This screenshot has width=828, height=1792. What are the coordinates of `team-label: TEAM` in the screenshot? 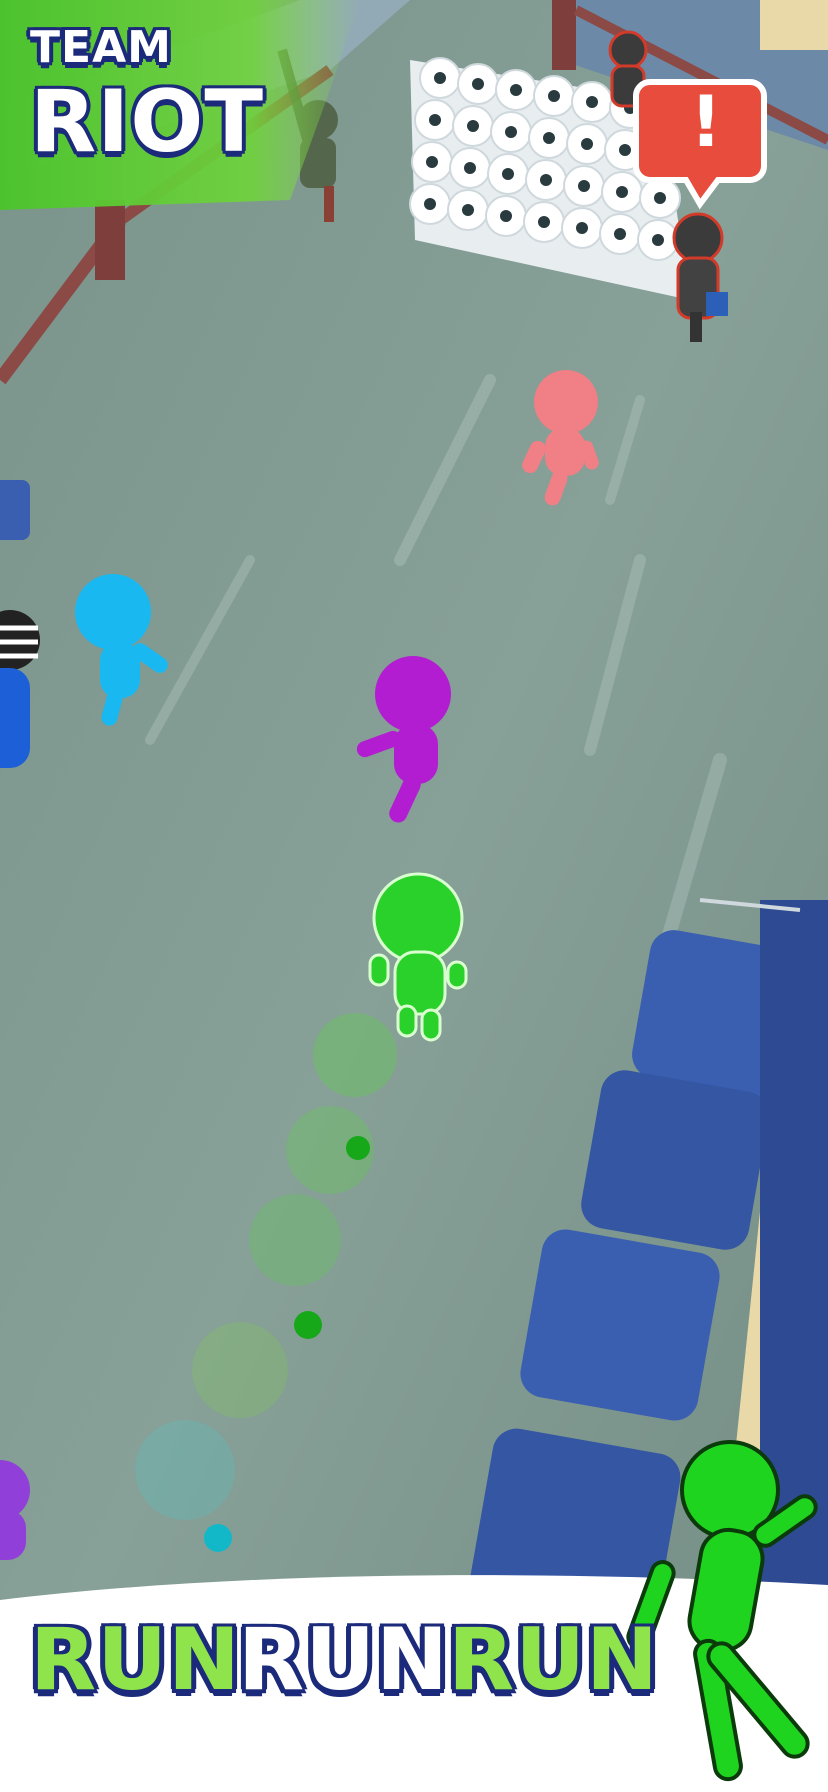 It's located at (101, 47).